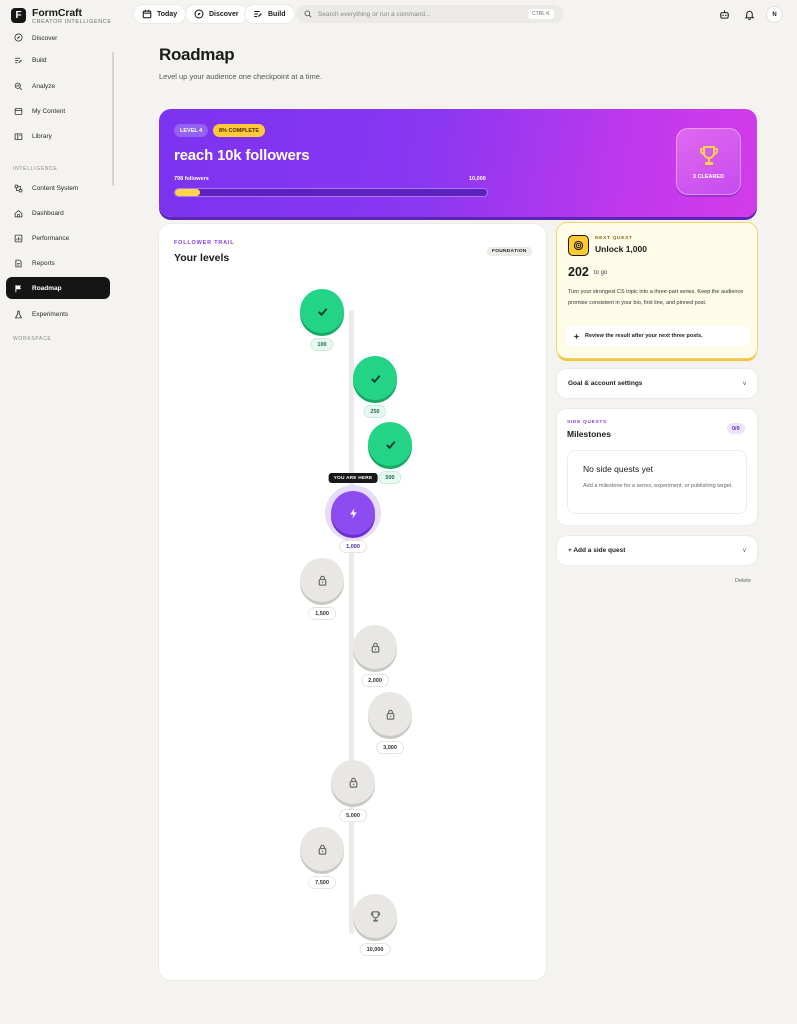 This screenshot has height=1024, width=797. Describe the element at coordinates (774, 14) in the screenshot. I see `user-avatar: N` at that location.